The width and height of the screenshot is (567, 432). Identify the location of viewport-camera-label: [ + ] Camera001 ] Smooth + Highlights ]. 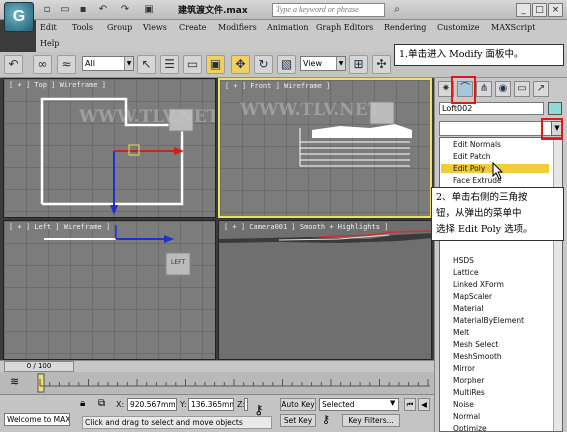
(306, 227).